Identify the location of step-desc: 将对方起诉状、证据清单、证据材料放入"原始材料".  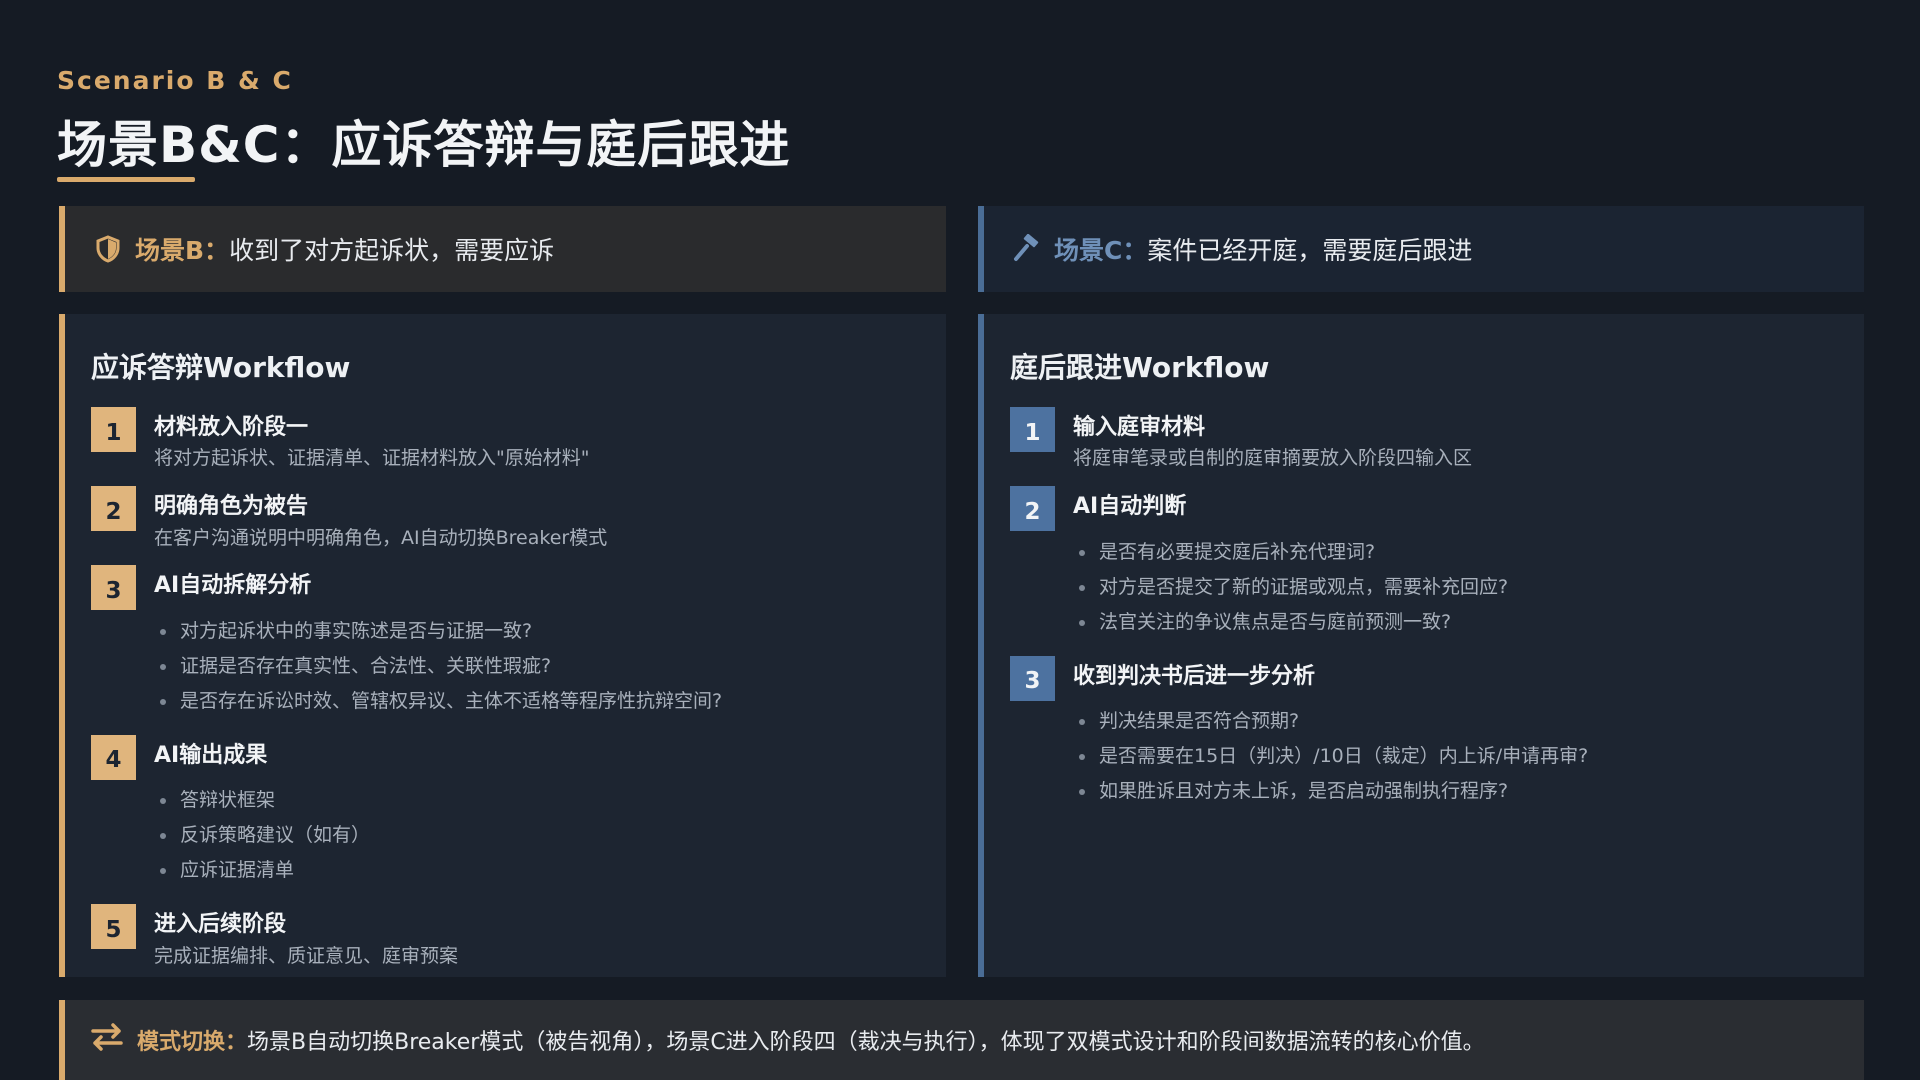
(372, 458).